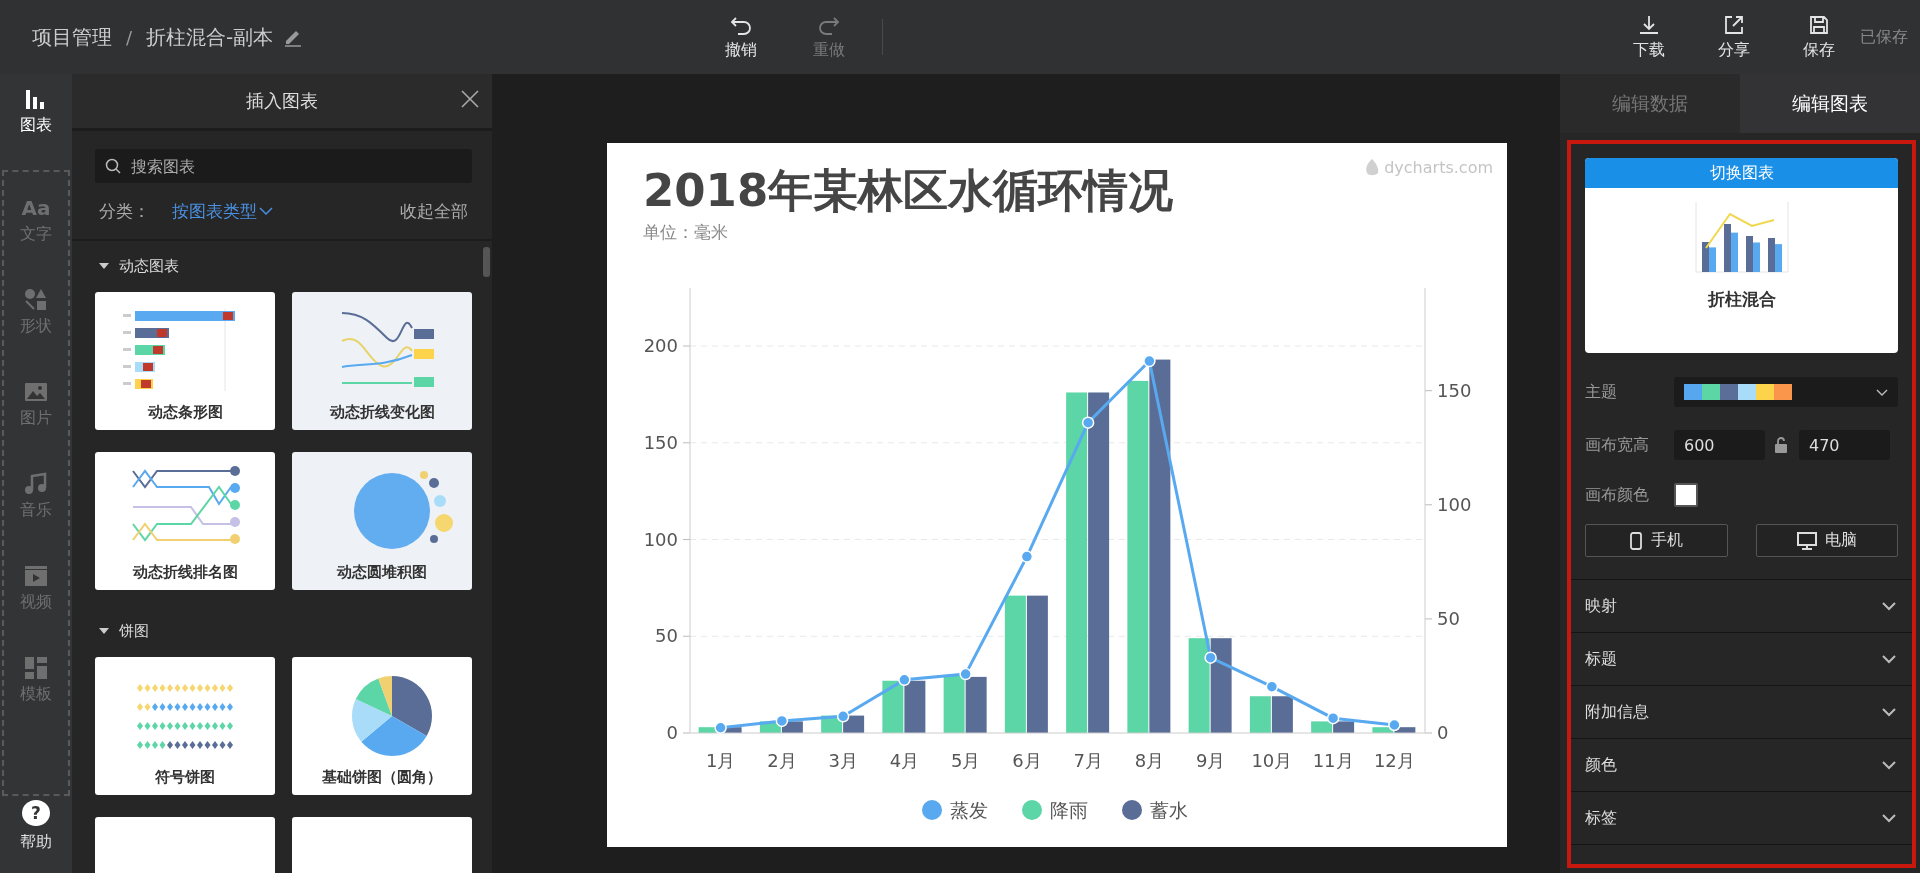 The width and height of the screenshot is (1920, 873). Describe the element at coordinates (1656, 540) in the screenshot. I see `phone-preview-button: 手机` at that location.